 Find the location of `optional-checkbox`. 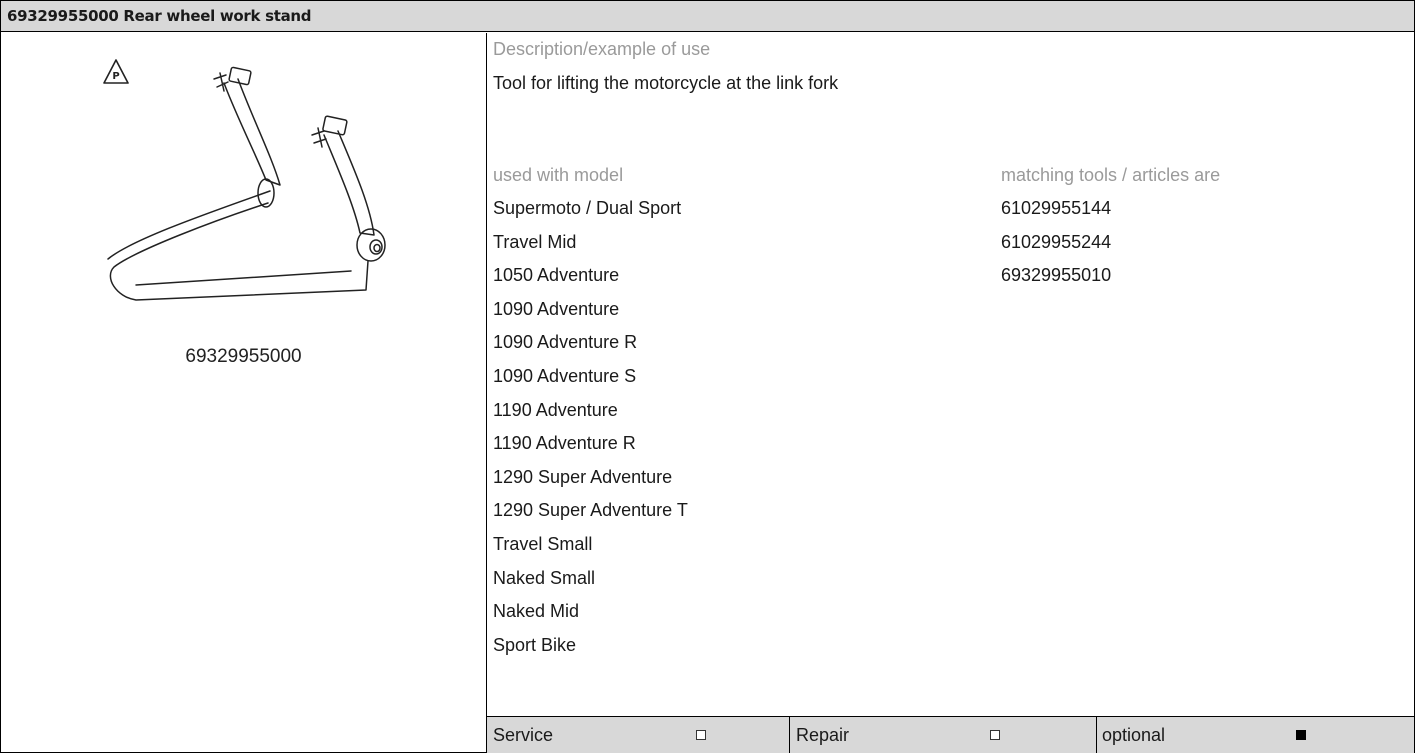

optional-checkbox is located at coordinates (1301, 735).